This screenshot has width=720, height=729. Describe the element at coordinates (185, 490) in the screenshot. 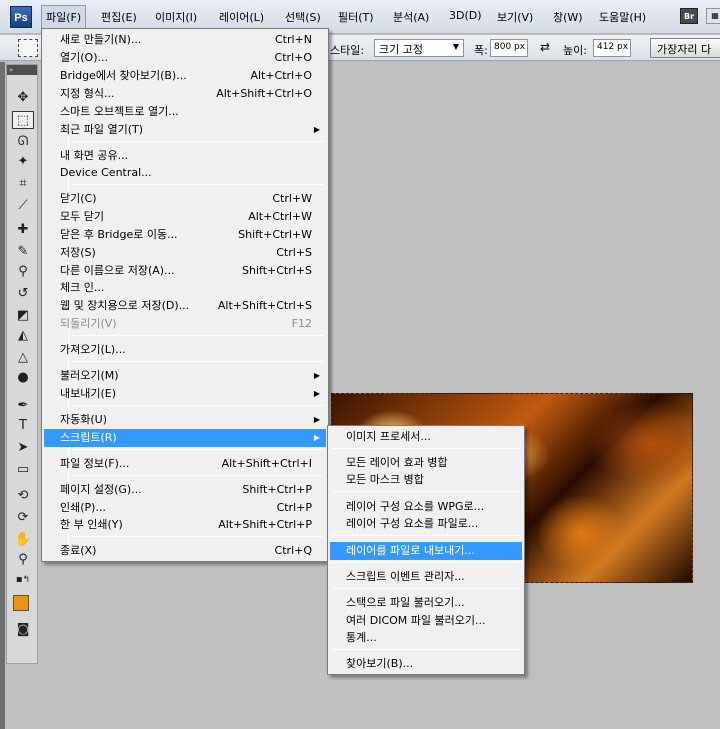

I see `menu-item-page-setup: 페이지 설정(G)... Shift+Ctrl+P` at that location.